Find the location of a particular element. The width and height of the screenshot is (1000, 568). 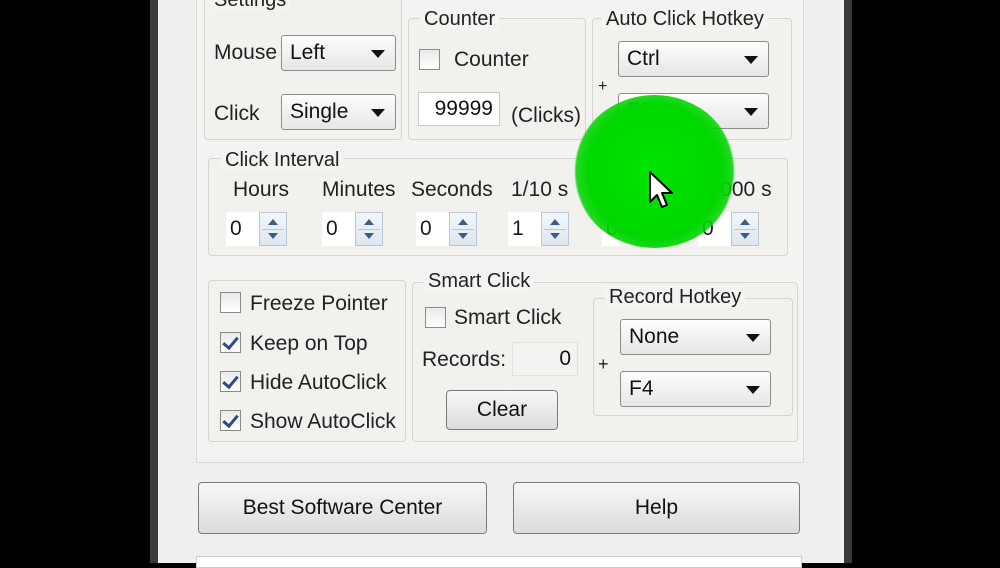

mouse-button-select: Left is located at coordinates (338, 53).